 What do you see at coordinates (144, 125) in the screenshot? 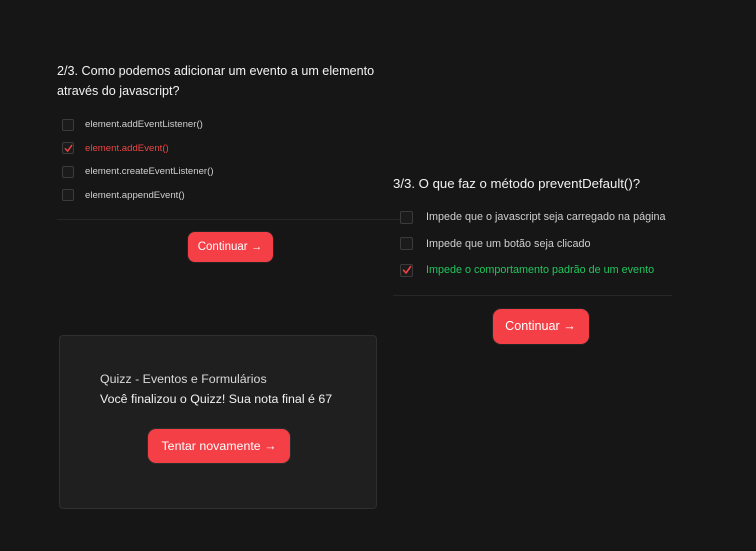
I see `answer-label: element.addEventListener()` at bounding box center [144, 125].